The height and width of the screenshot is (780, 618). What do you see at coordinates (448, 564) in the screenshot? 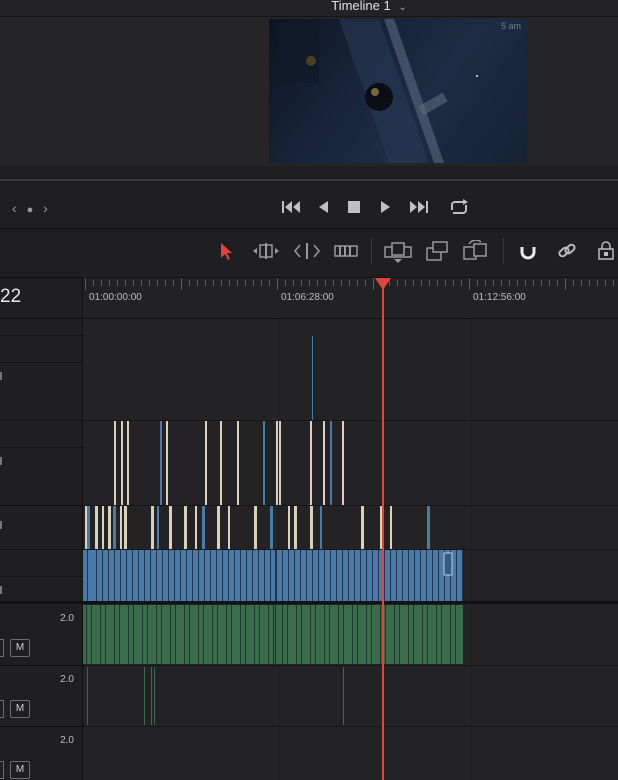
I see `video-clip-end` at bounding box center [448, 564].